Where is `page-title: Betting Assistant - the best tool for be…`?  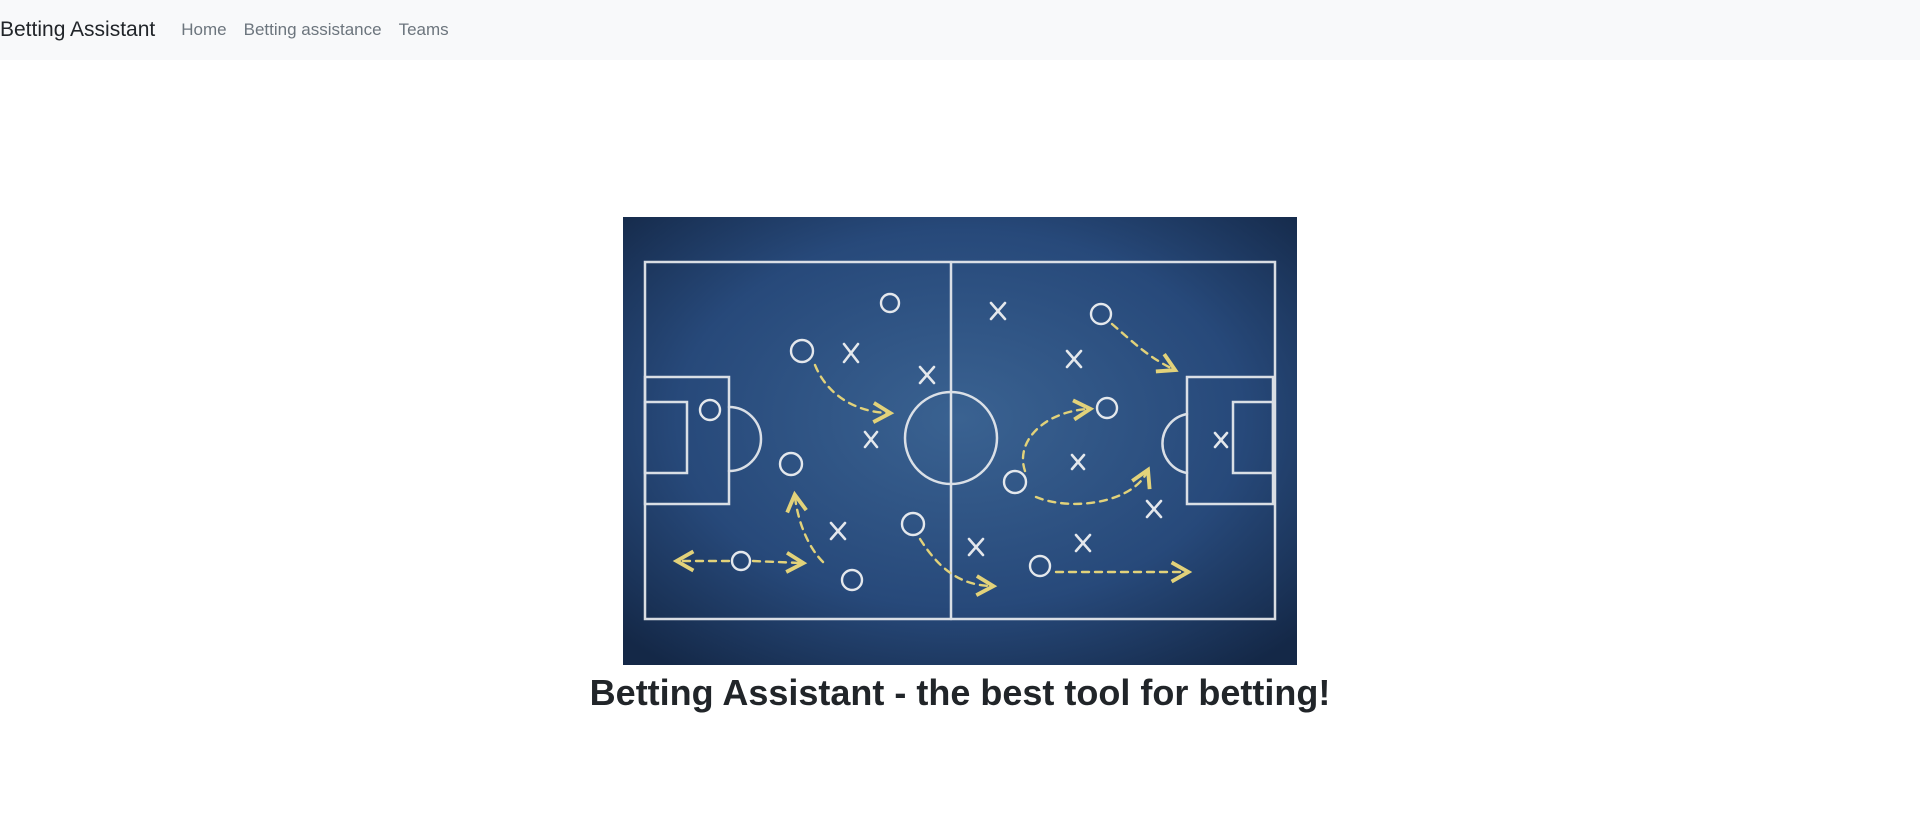 page-title: Betting Assistant - the best tool for be… is located at coordinates (960, 692).